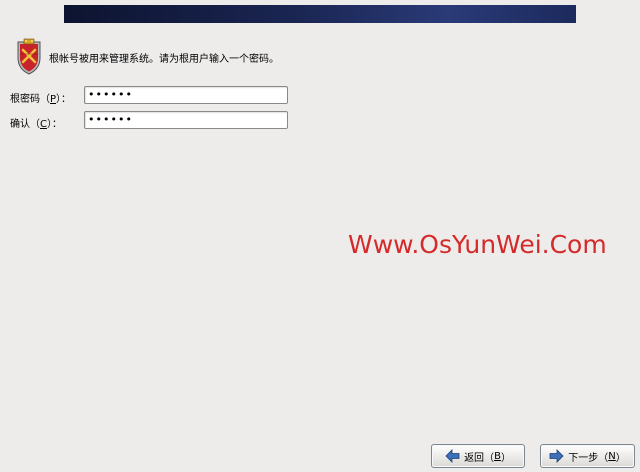  I want to click on back-button: 返回（ B）, so click(478, 456).